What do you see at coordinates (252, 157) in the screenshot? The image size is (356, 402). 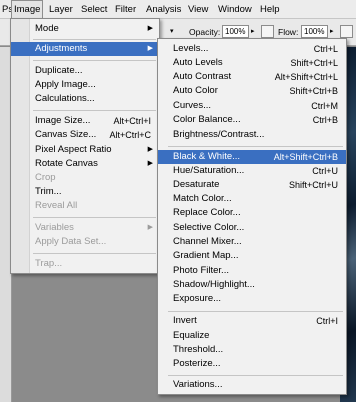 I see `adj-item-black-white: Black & White... Alt+Shift+Ctrl+B` at bounding box center [252, 157].